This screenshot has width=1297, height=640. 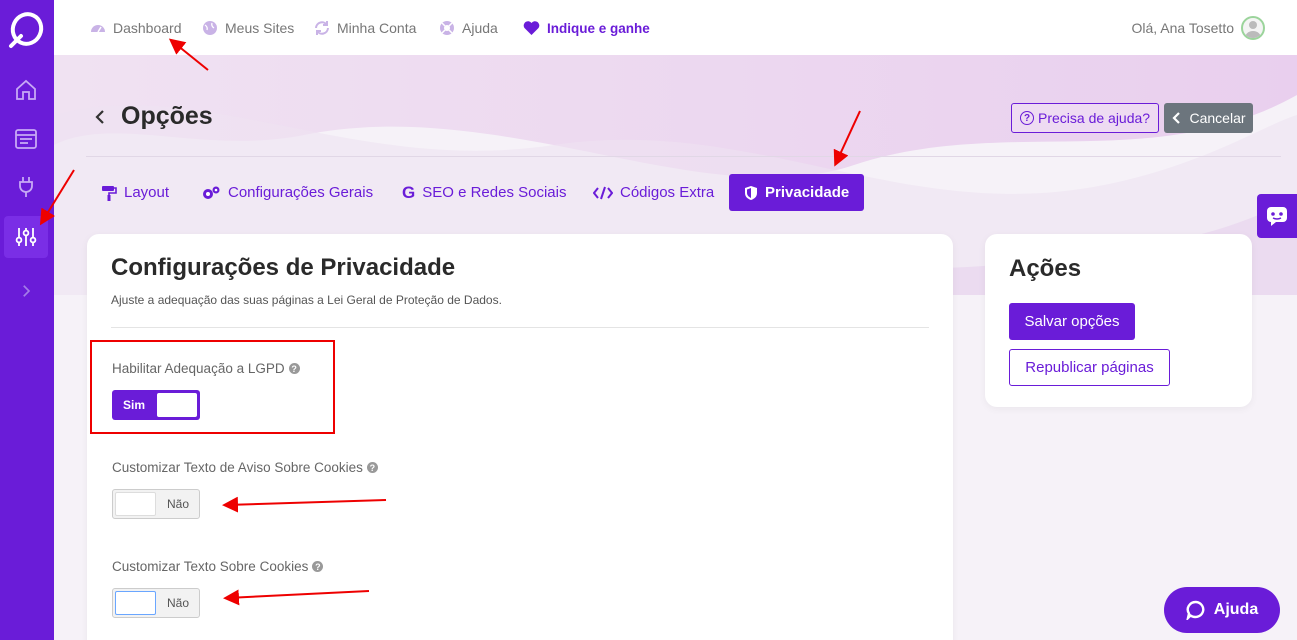 I want to click on question-circle-icon: ?, so click(x=1027, y=118).